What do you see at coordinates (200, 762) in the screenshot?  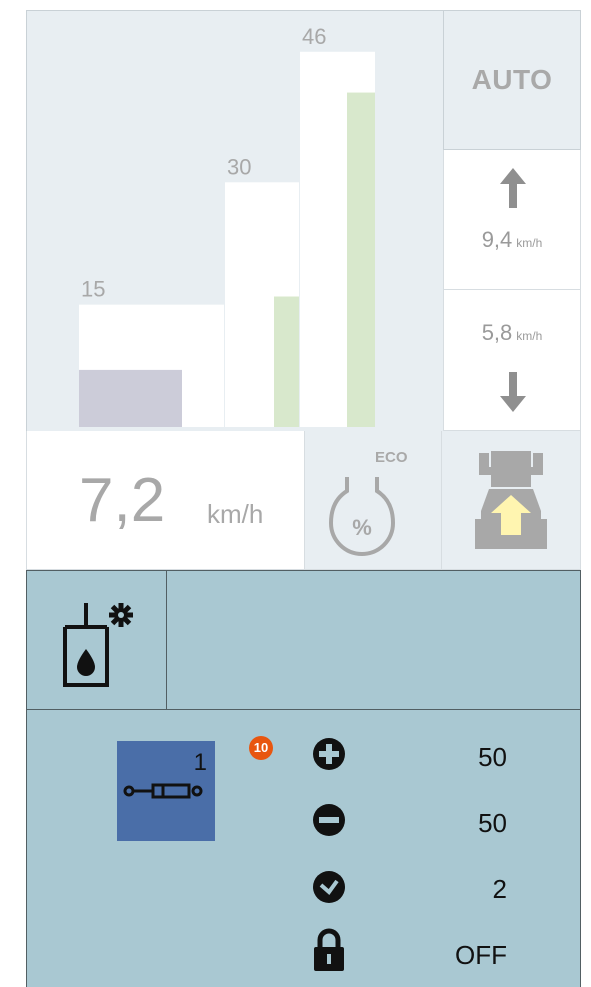 I see `valve-number: 1` at bounding box center [200, 762].